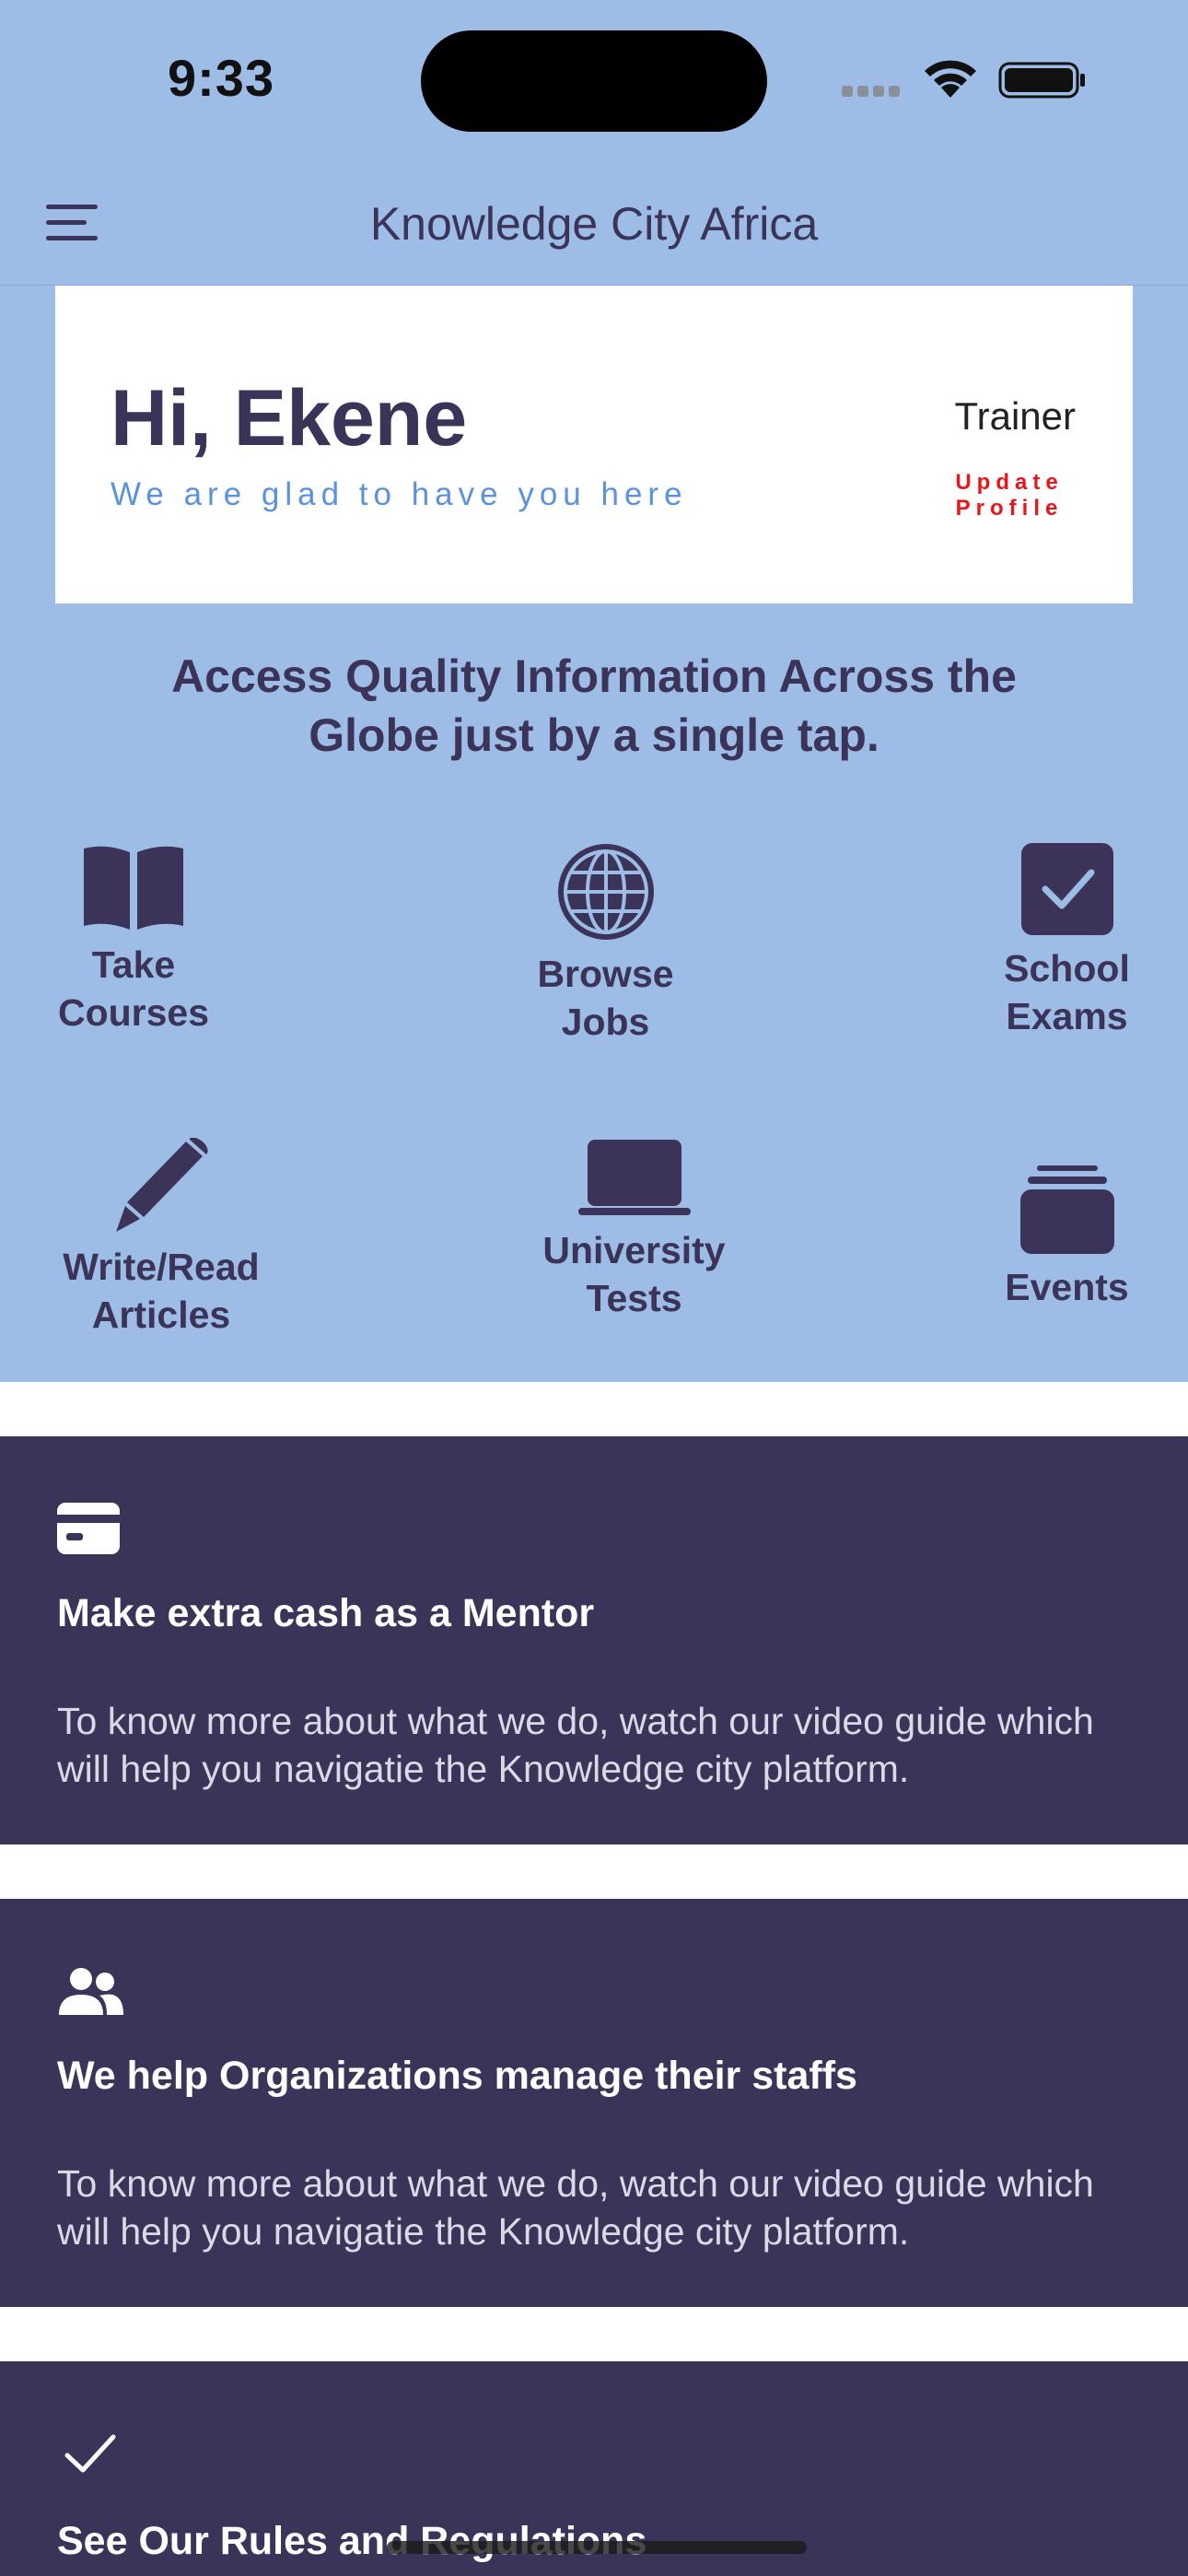  What do you see at coordinates (1067, 1287) in the screenshot?
I see `feature-label-line1: Events` at bounding box center [1067, 1287].